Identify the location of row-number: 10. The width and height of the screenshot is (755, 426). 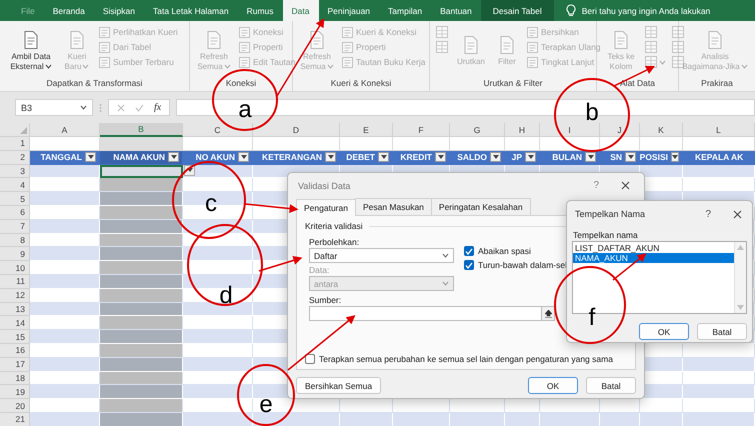
(15, 268).